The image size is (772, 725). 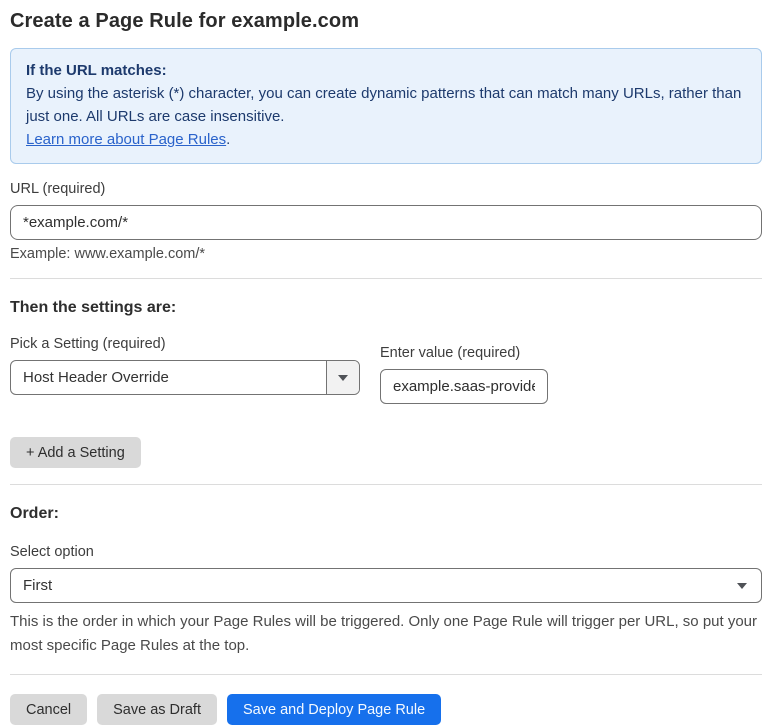 What do you see at coordinates (126, 139) in the screenshot?
I see `learn-more-link: Learn more about Page Rules` at bounding box center [126, 139].